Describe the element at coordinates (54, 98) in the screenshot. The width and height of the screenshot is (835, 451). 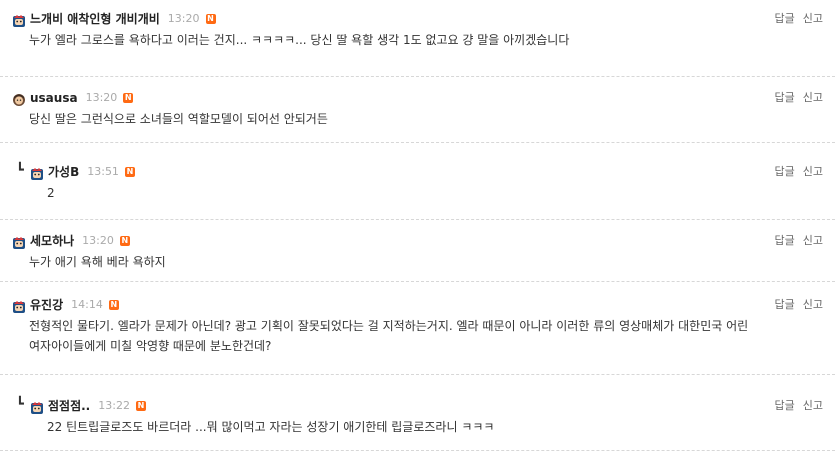
I see `comment-author: usausa` at that location.